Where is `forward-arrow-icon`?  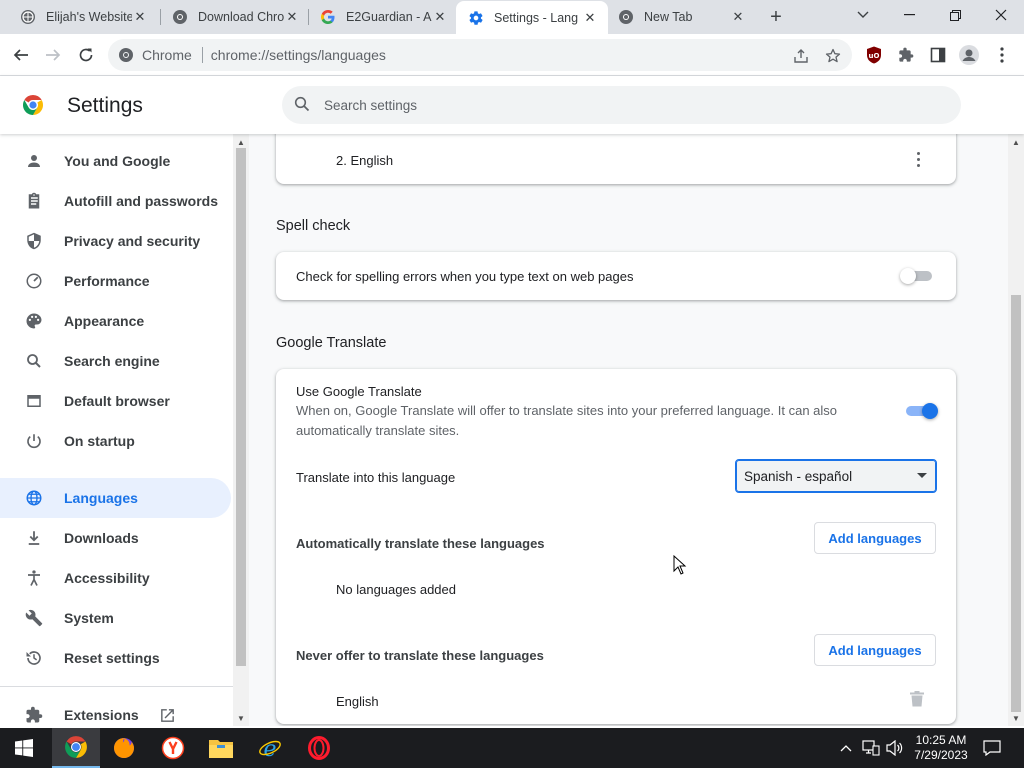 forward-arrow-icon is located at coordinates (53, 55).